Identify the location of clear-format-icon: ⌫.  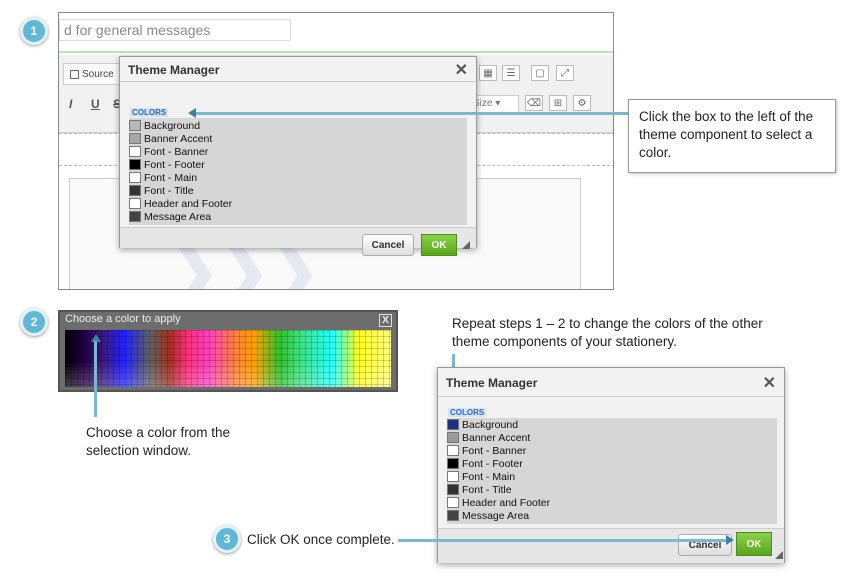
(534, 103).